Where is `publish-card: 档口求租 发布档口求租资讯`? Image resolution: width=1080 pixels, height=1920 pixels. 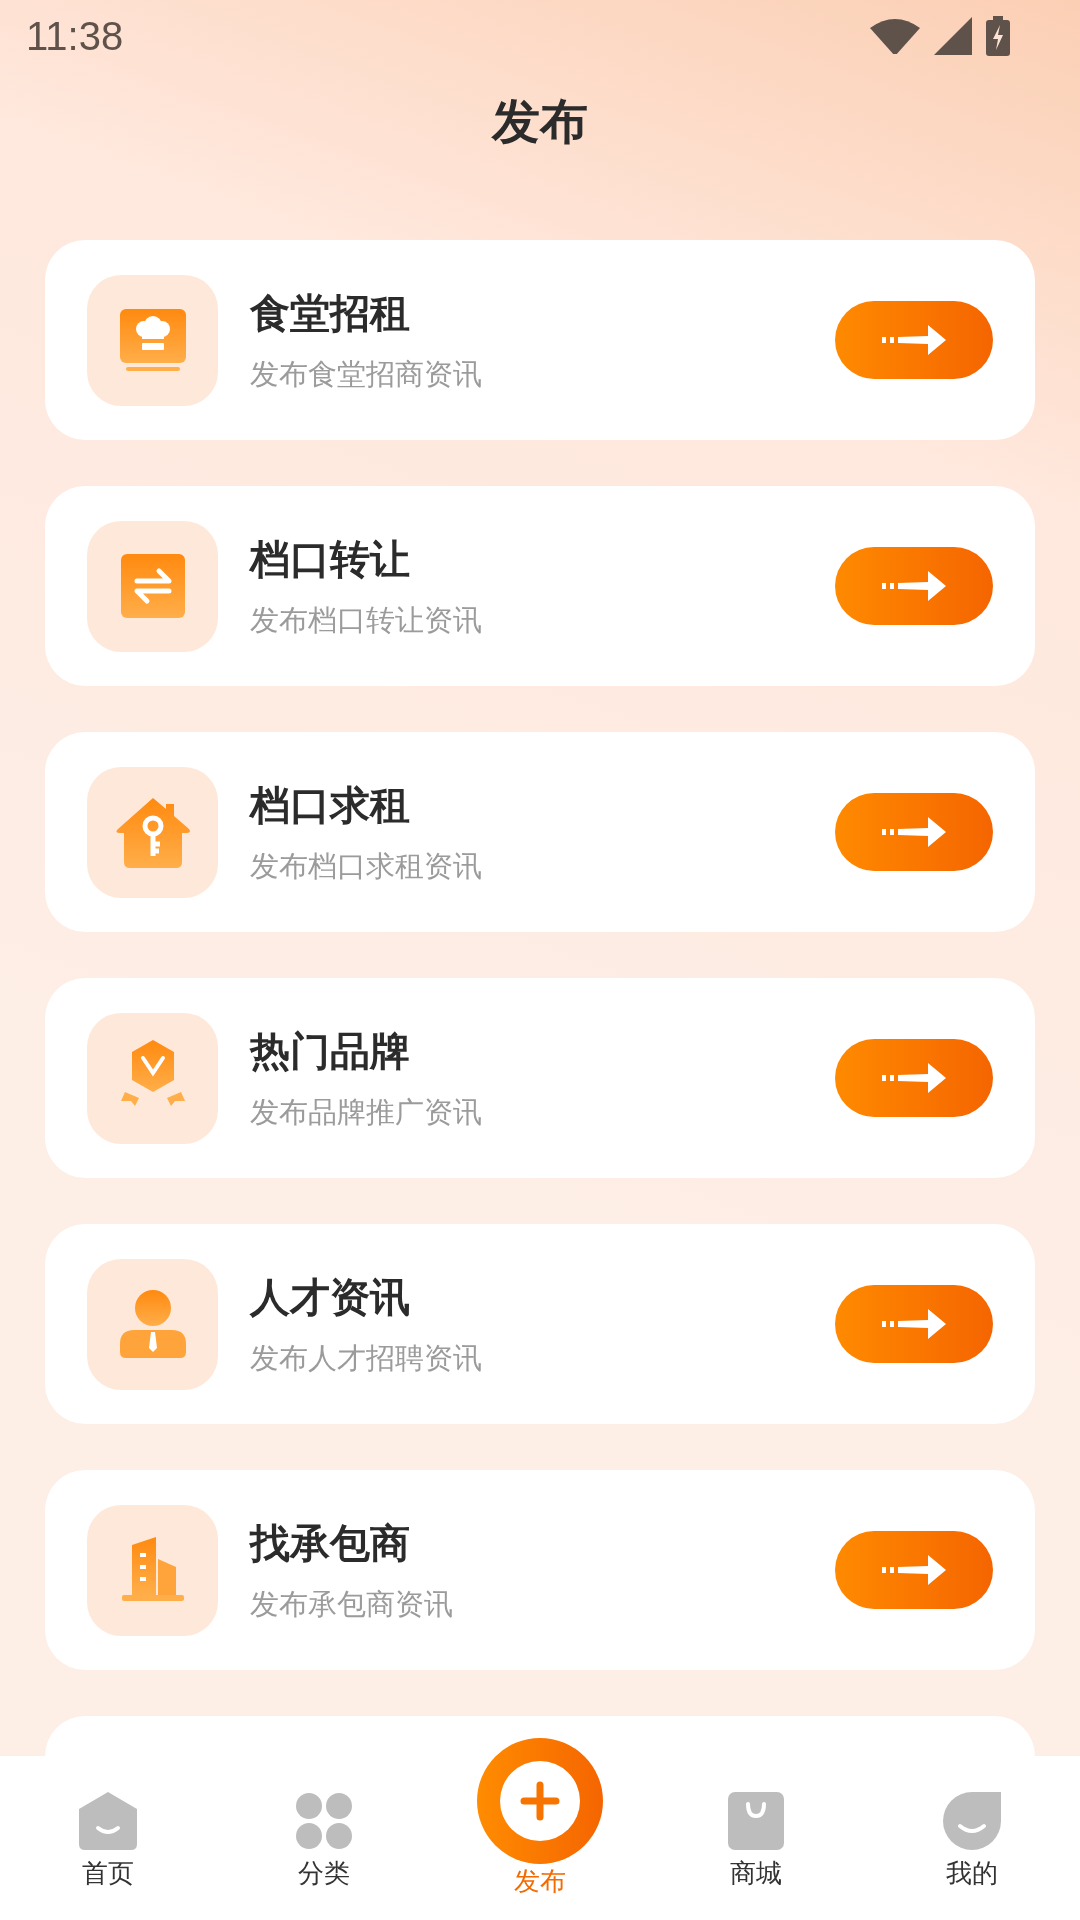
publish-card: 档口求租 发布档口求租资讯 is located at coordinates (540, 832).